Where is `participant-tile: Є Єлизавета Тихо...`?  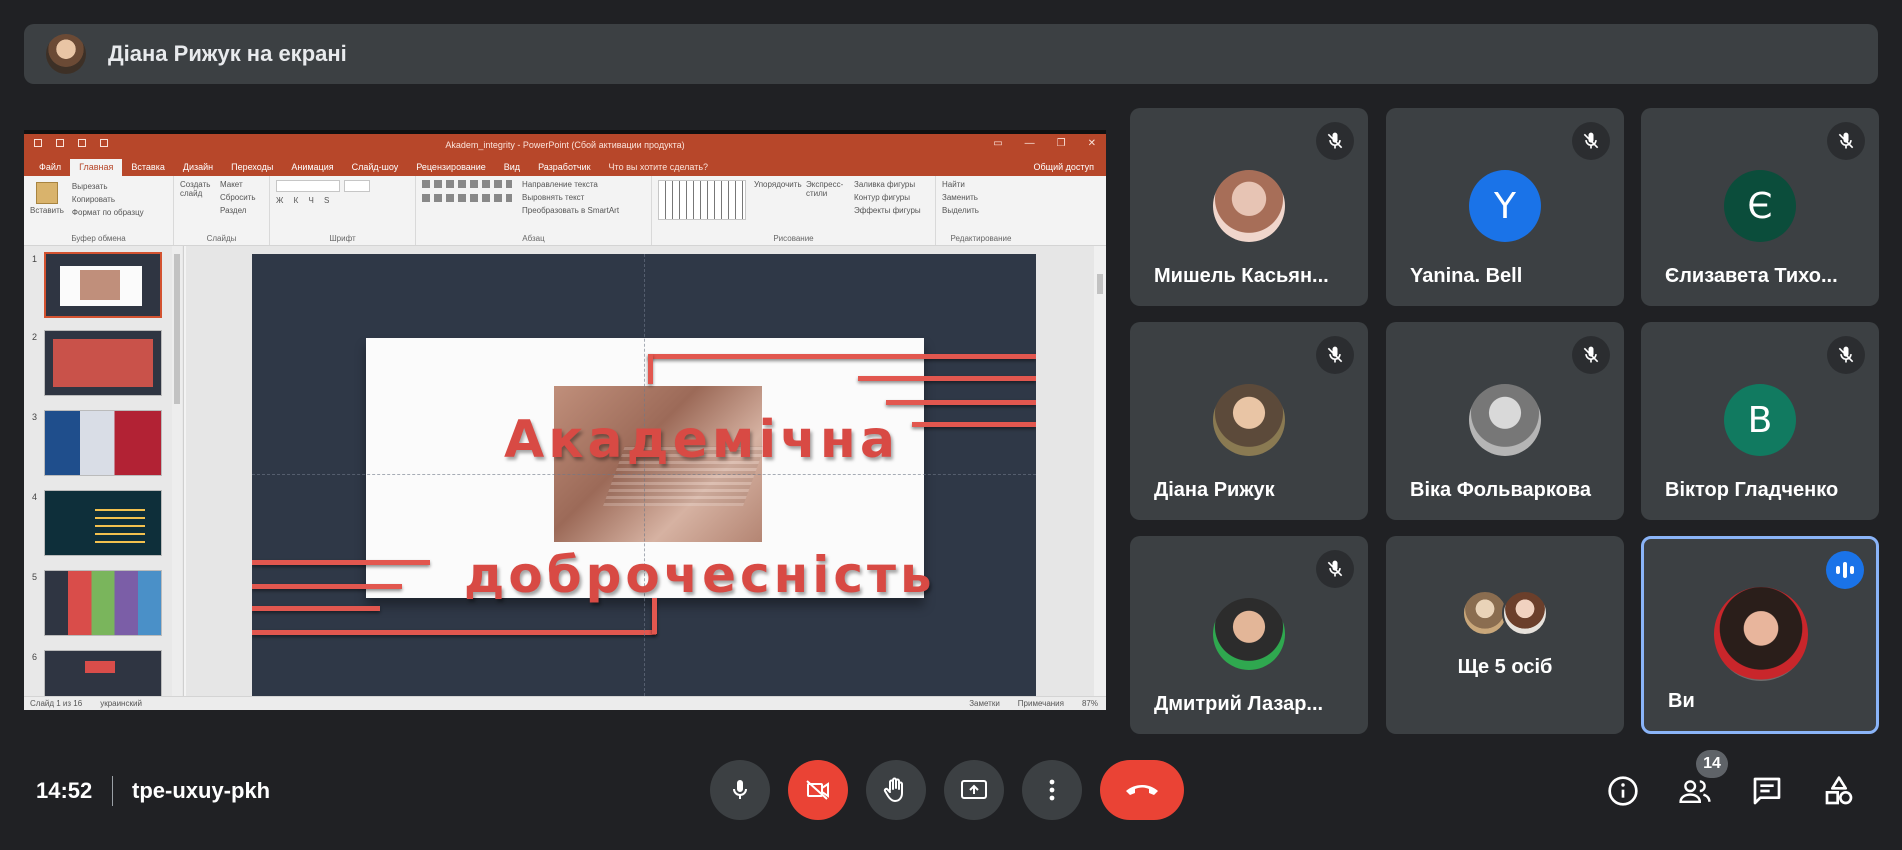 participant-tile: Є Єлизавета Тихо... is located at coordinates (1760, 207).